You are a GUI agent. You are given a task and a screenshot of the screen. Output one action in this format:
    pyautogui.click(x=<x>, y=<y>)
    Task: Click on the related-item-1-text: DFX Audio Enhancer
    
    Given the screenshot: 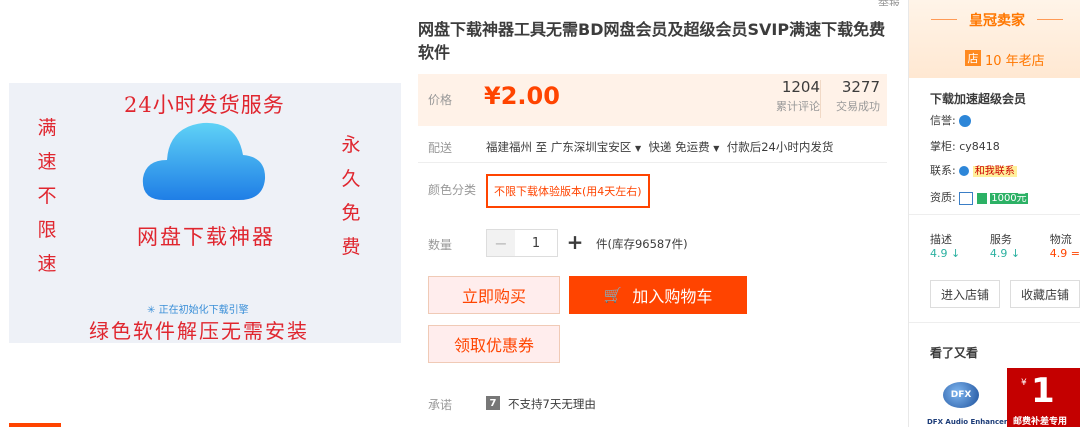 What is the action you would take?
    pyautogui.click(x=967, y=422)
    